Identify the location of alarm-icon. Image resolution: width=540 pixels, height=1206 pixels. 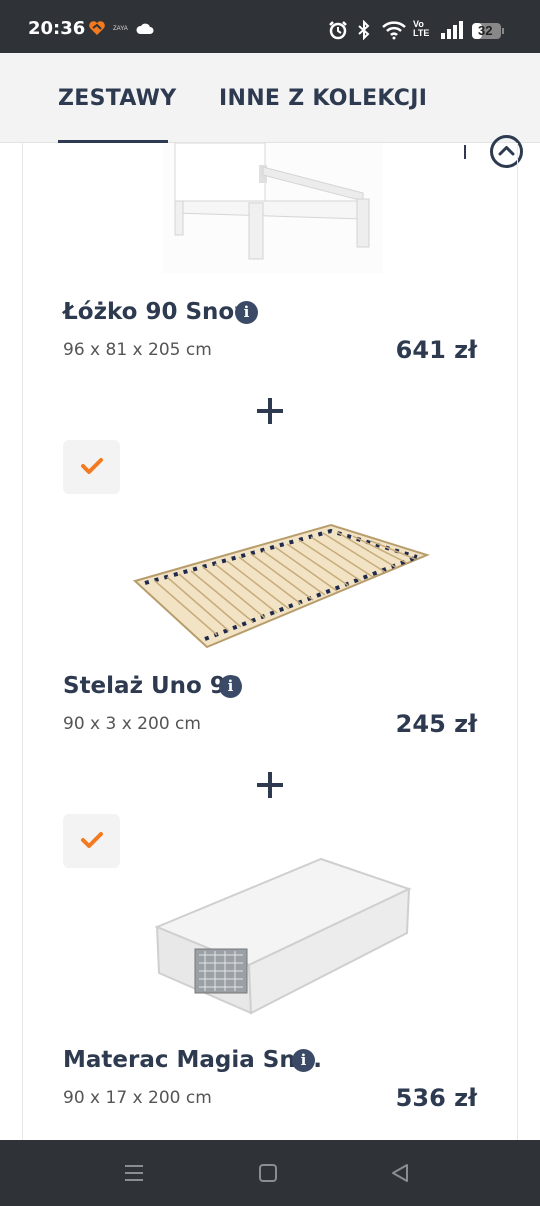
(338, 32).